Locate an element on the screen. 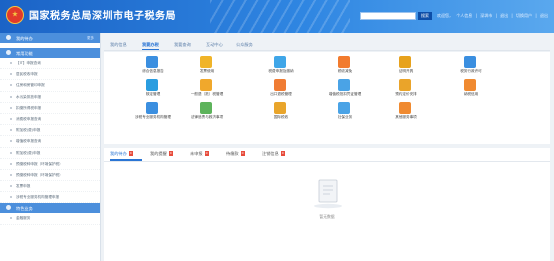  header-decoration is located at coordinates (280, 16).